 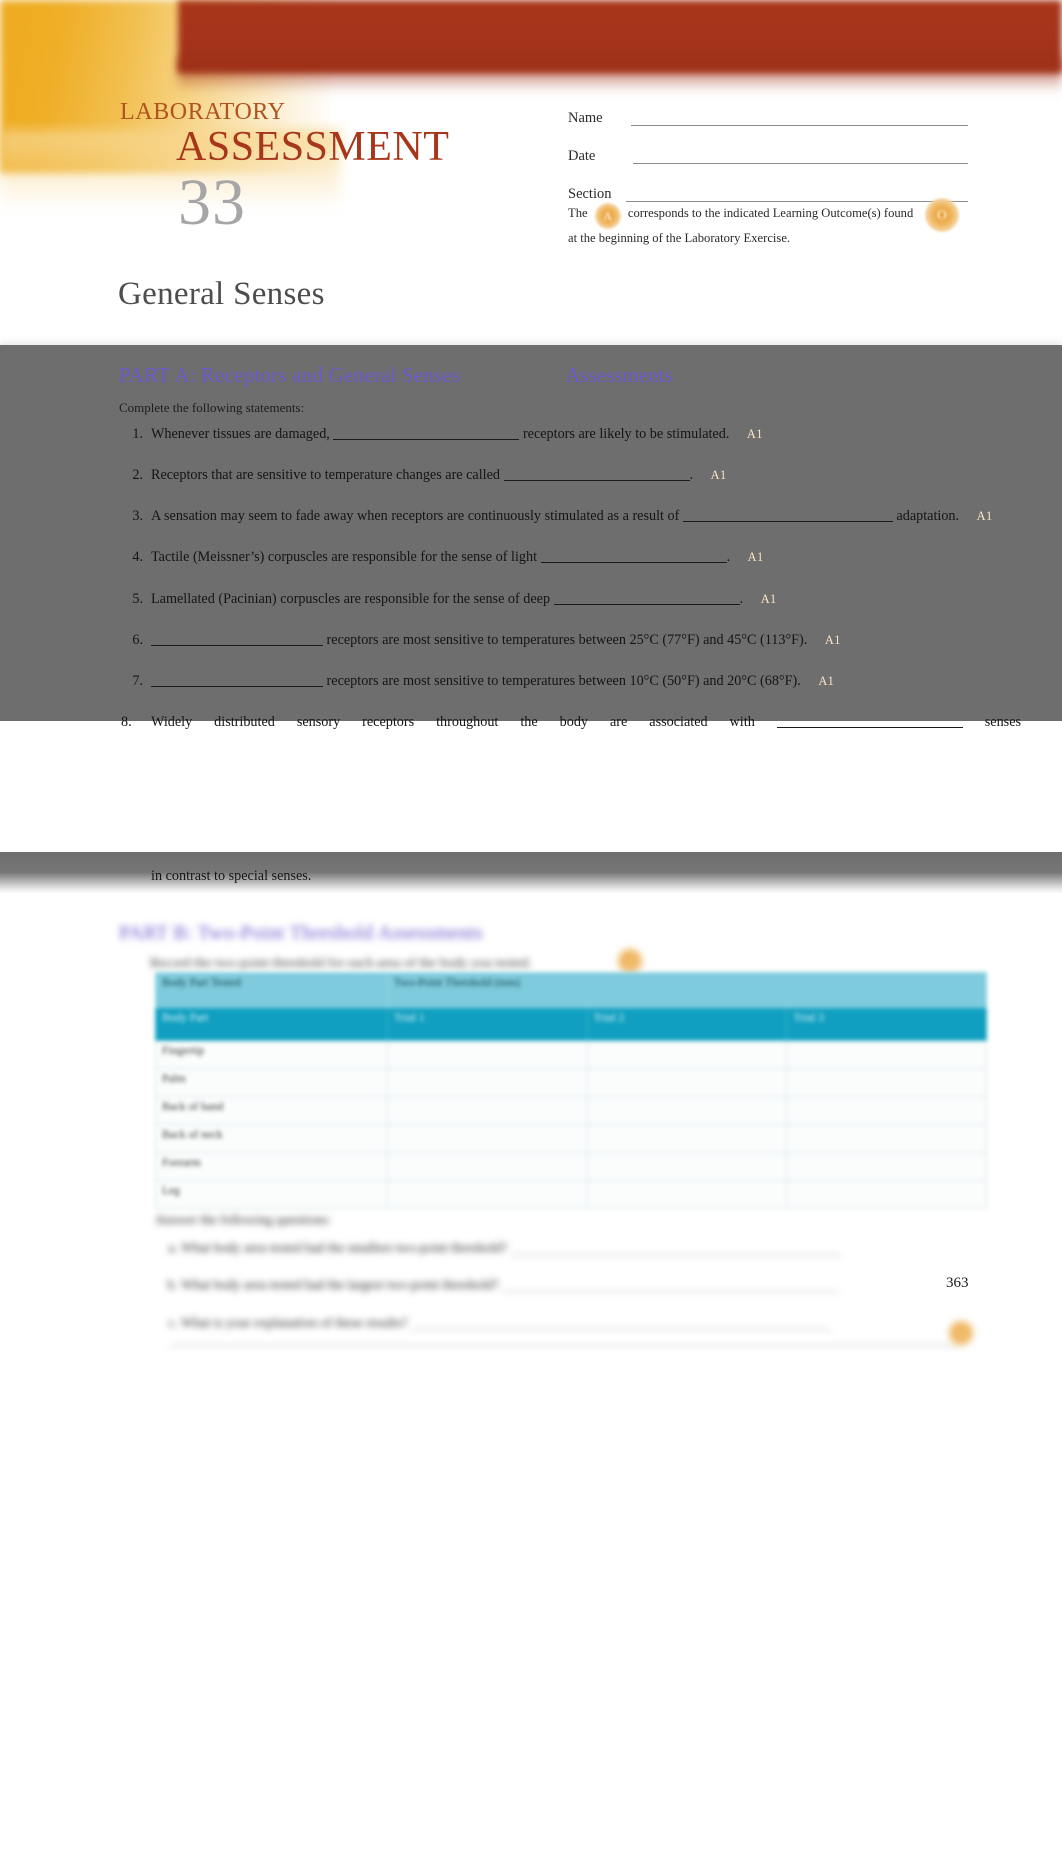 What do you see at coordinates (768, 111) in the screenshot?
I see `name-row: Name` at bounding box center [768, 111].